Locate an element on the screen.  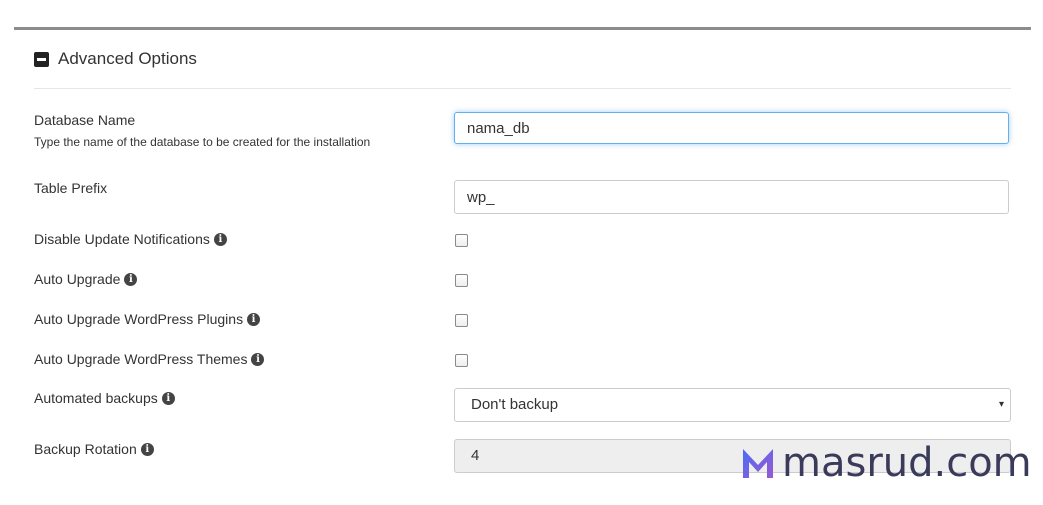
table-prefix-row: Table Prefix is located at coordinates (522, 198).